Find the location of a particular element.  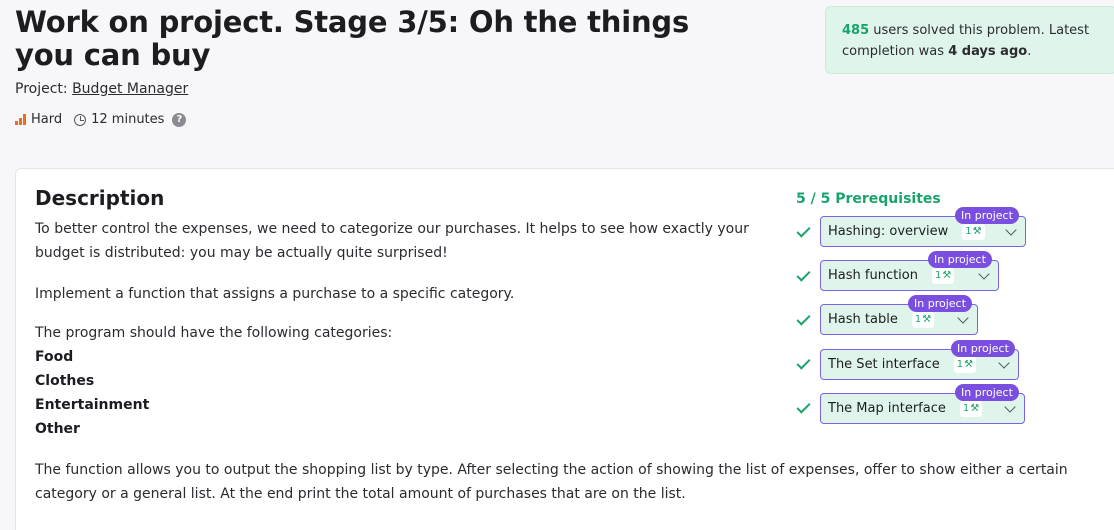

duration-label: 12 minutes is located at coordinates (128, 119).